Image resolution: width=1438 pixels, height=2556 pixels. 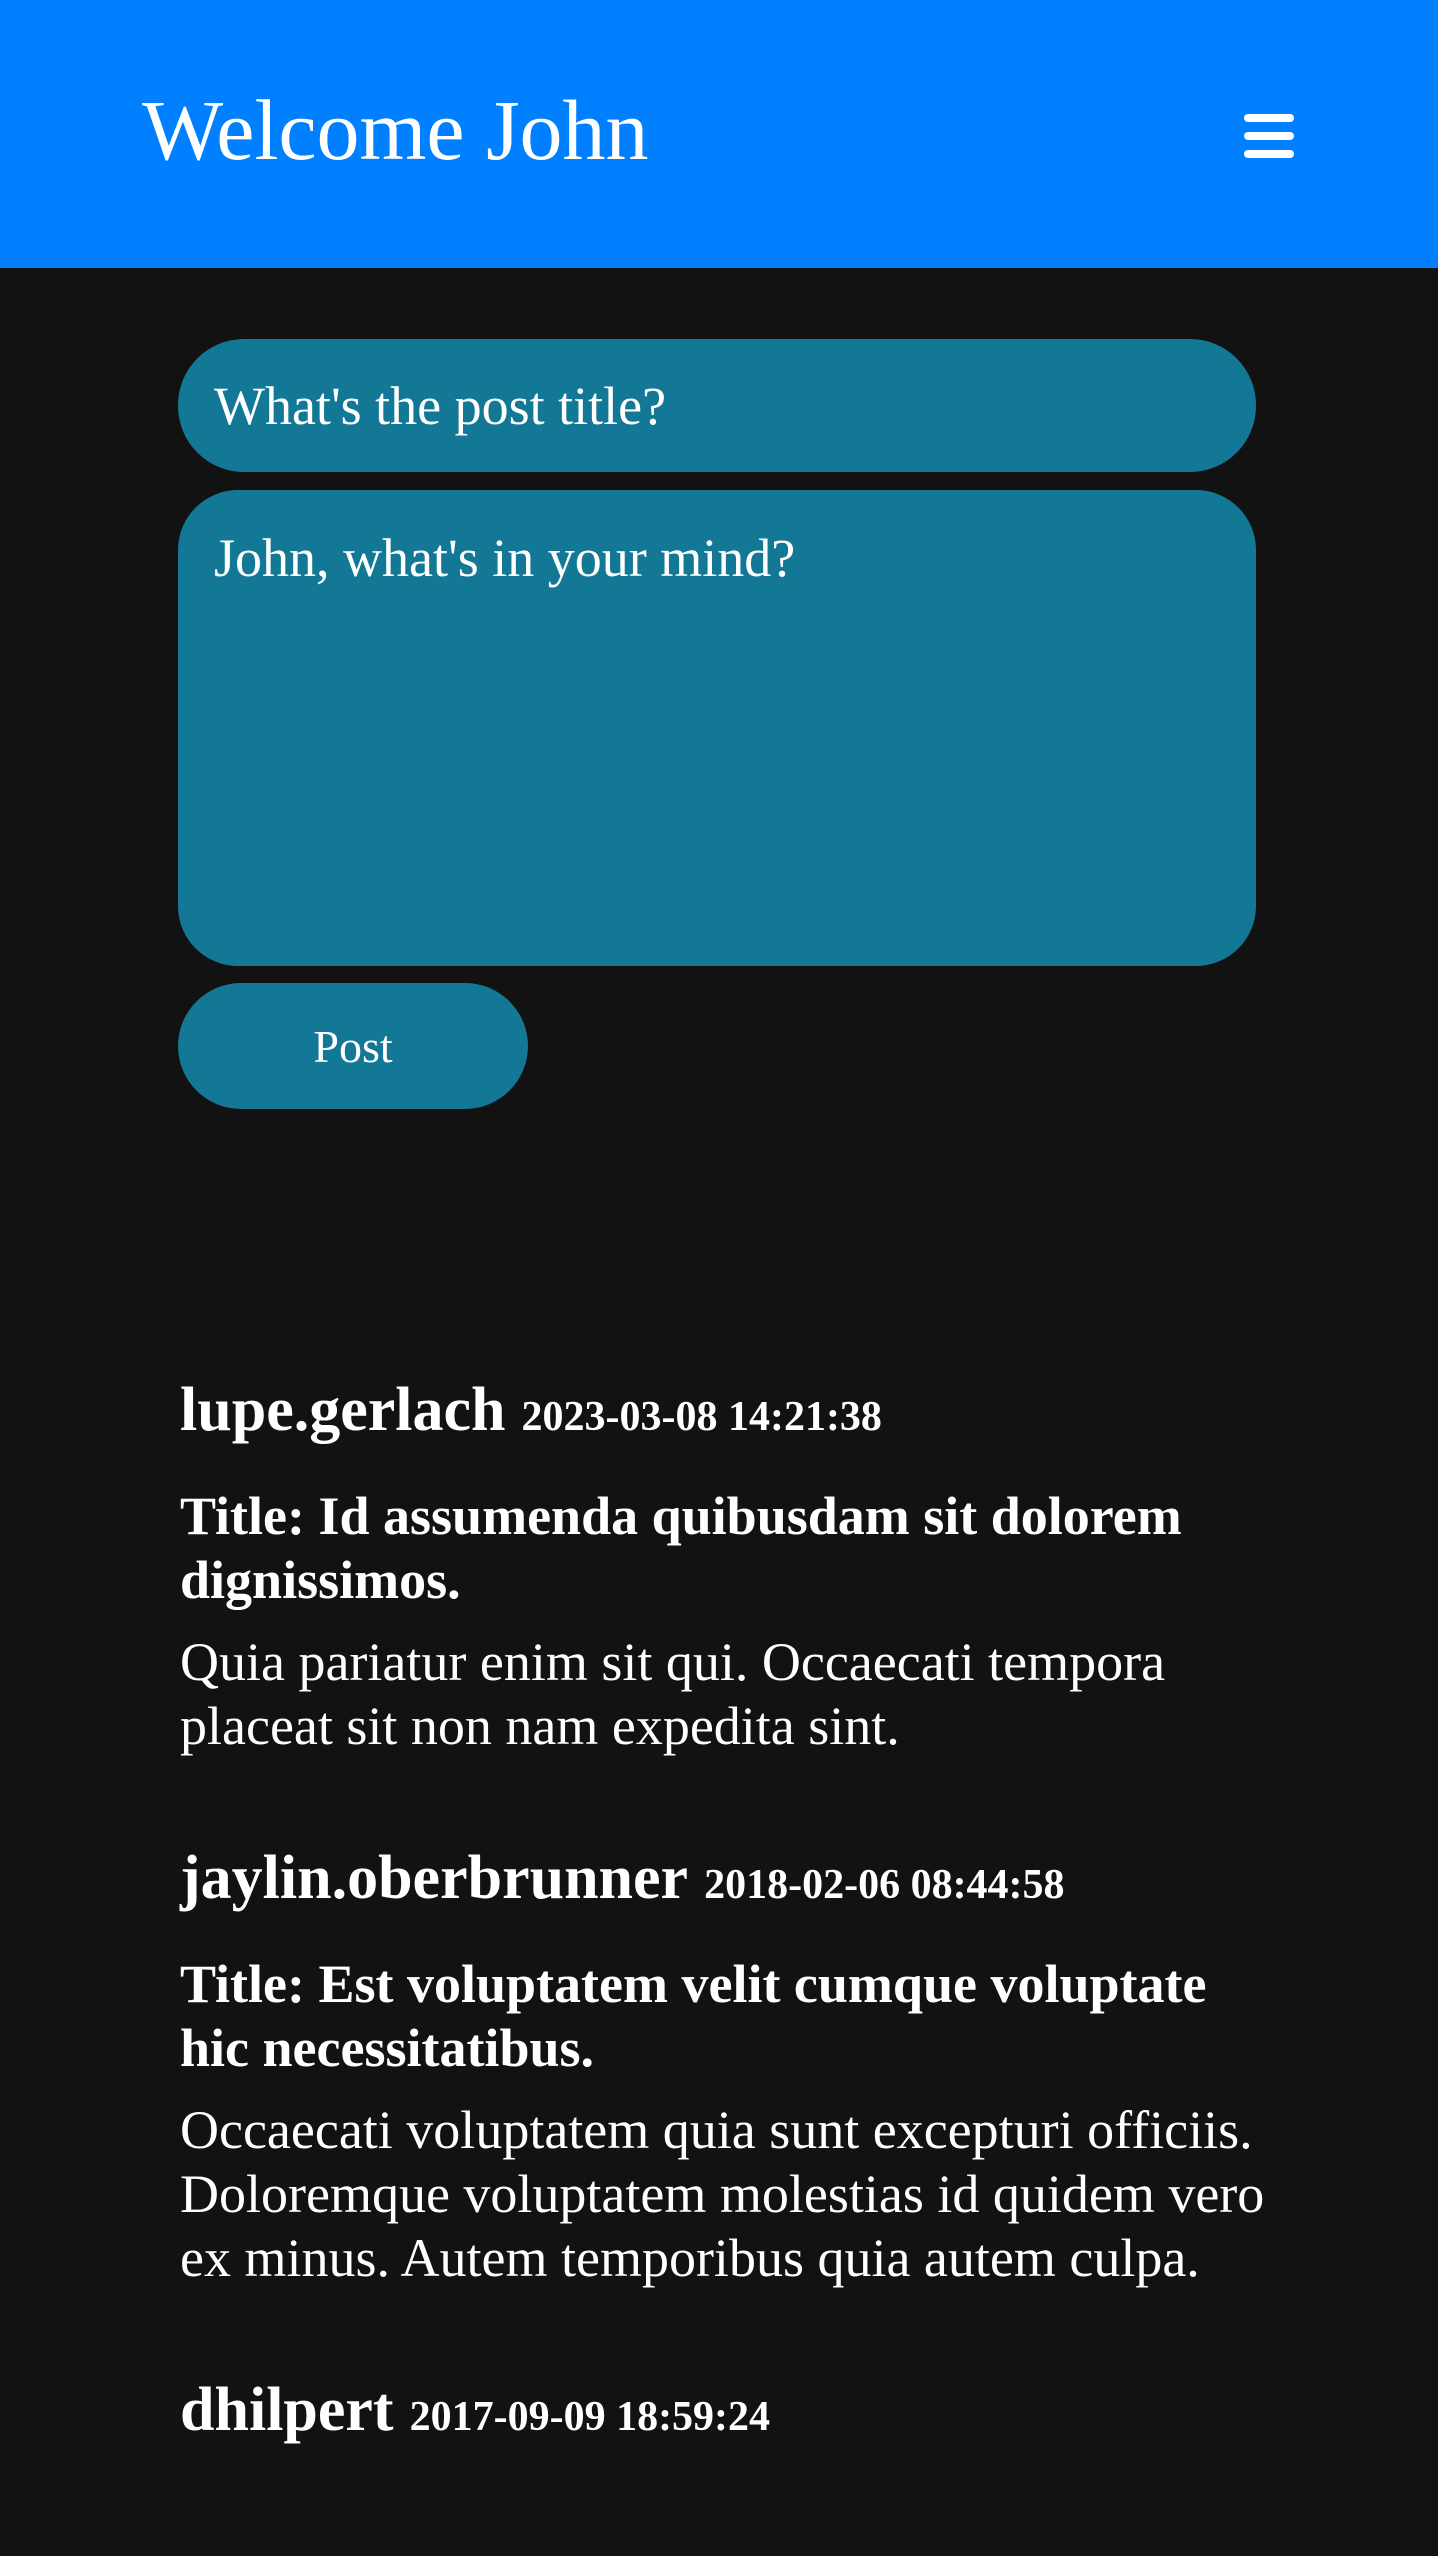 What do you see at coordinates (287, 2410) in the screenshot?
I see `post-author: dhilpert` at bounding box center [287, 2410].